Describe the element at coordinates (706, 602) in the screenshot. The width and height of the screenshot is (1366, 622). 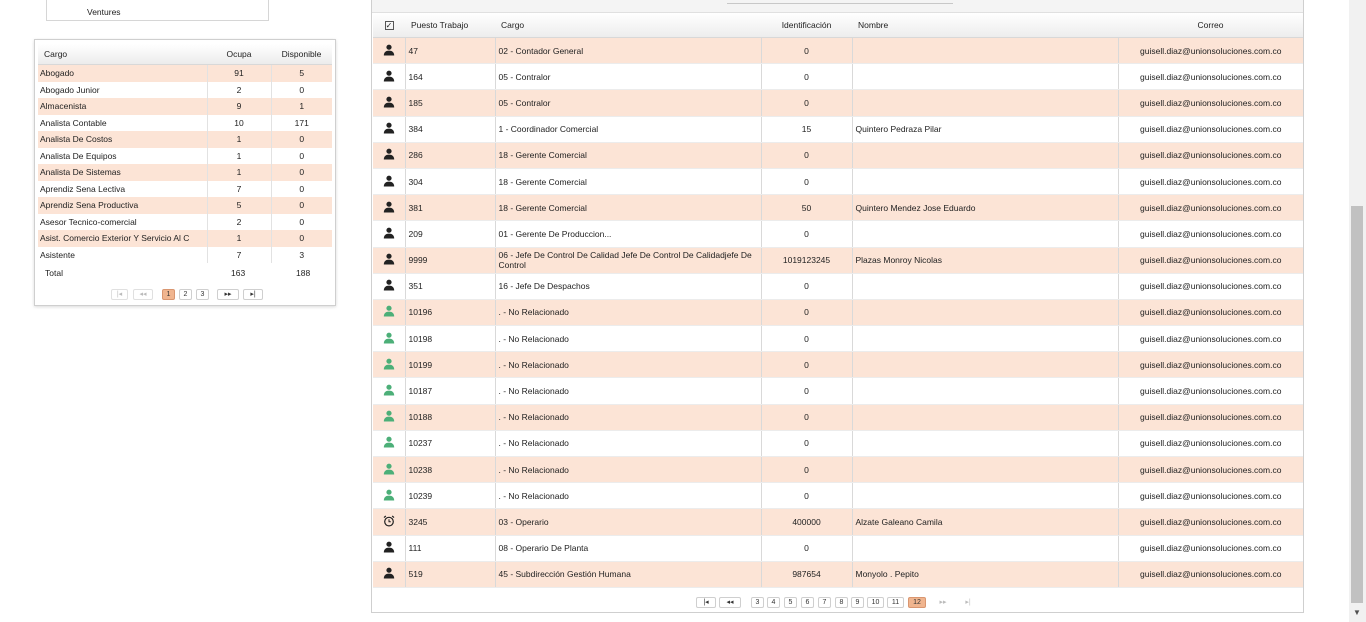
I see `grid-pager-first-button: |◂` at that location.